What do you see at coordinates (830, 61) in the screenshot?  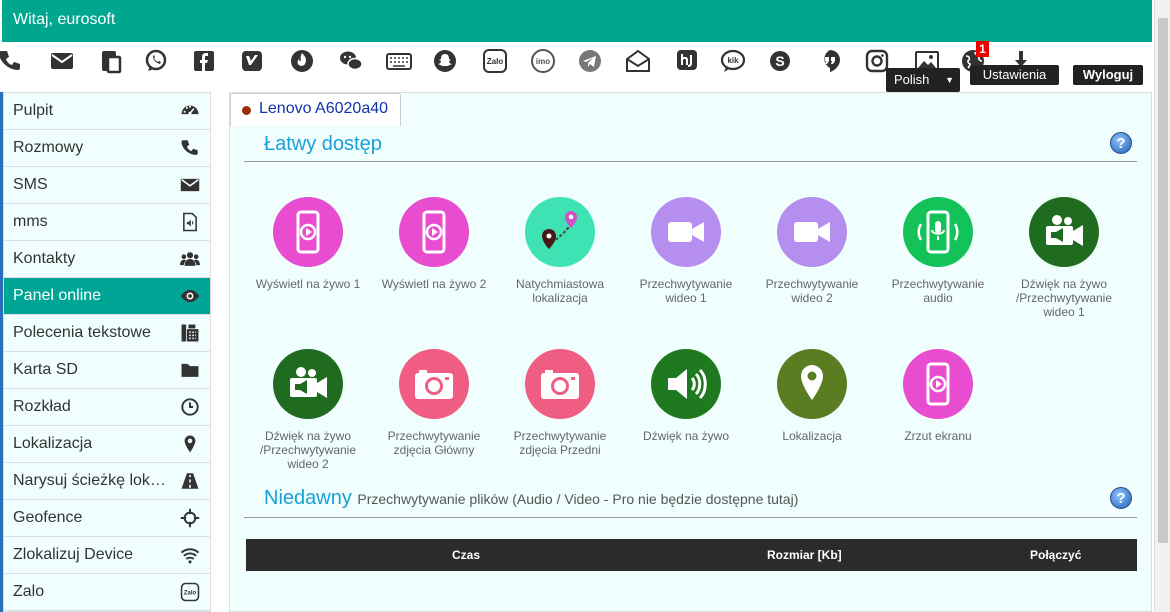 I see `hangouts-icon` at bounding box center [830, 61].